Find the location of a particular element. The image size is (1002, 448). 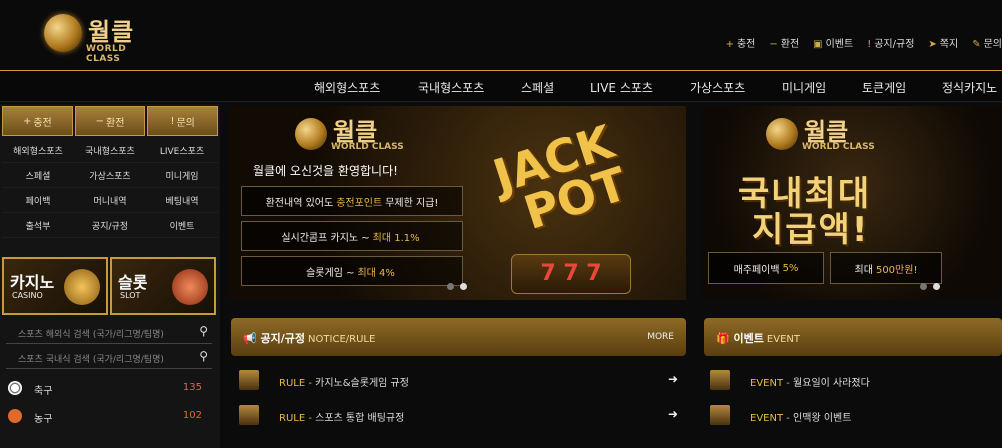

notice-title: 공지/규정 is located at coordinates (283, 338).